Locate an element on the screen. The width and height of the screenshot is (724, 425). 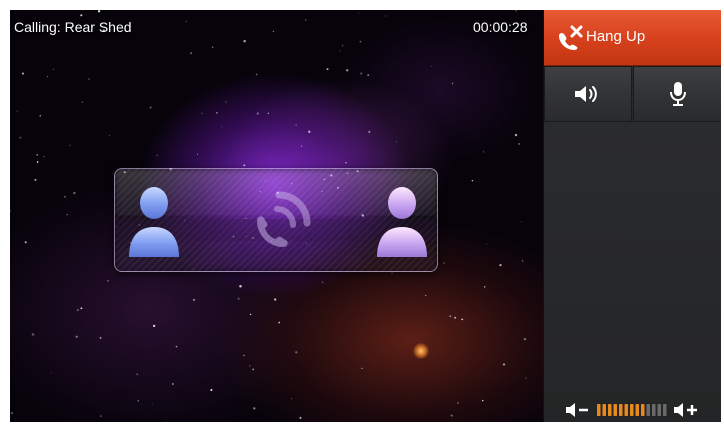
volume-up-icon is located at coordinates (686, 410).